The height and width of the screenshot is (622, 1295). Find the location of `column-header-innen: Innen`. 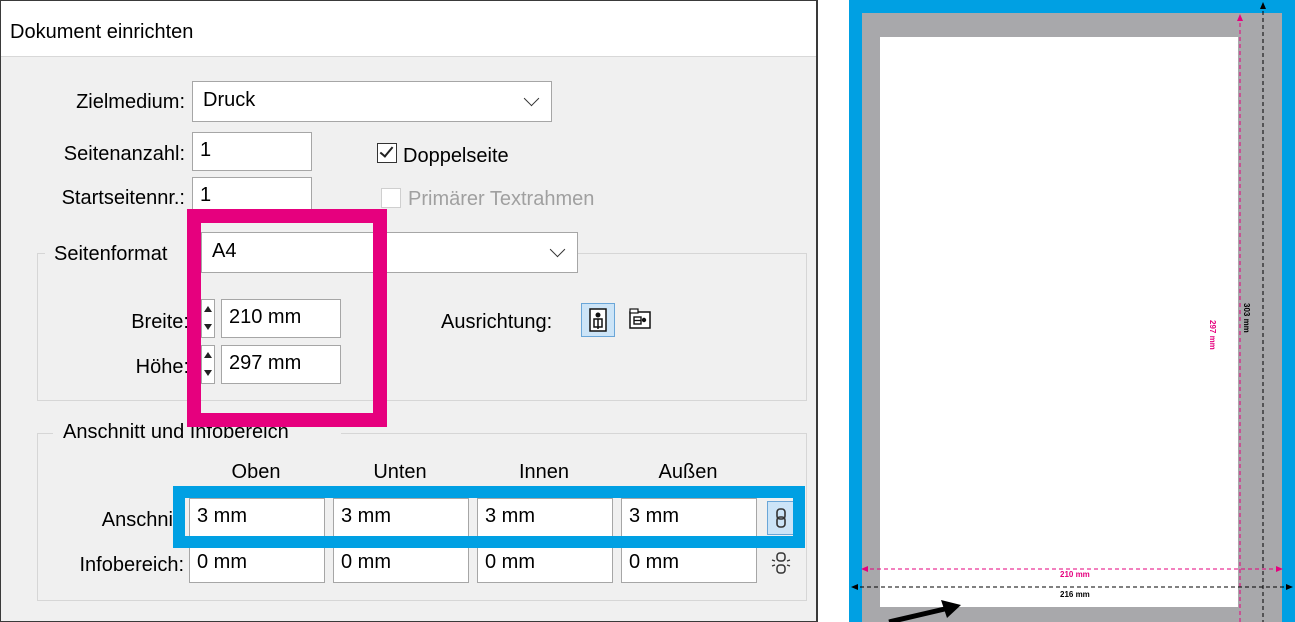

column-header-innen: Innen is located at coordinates (544, 472).